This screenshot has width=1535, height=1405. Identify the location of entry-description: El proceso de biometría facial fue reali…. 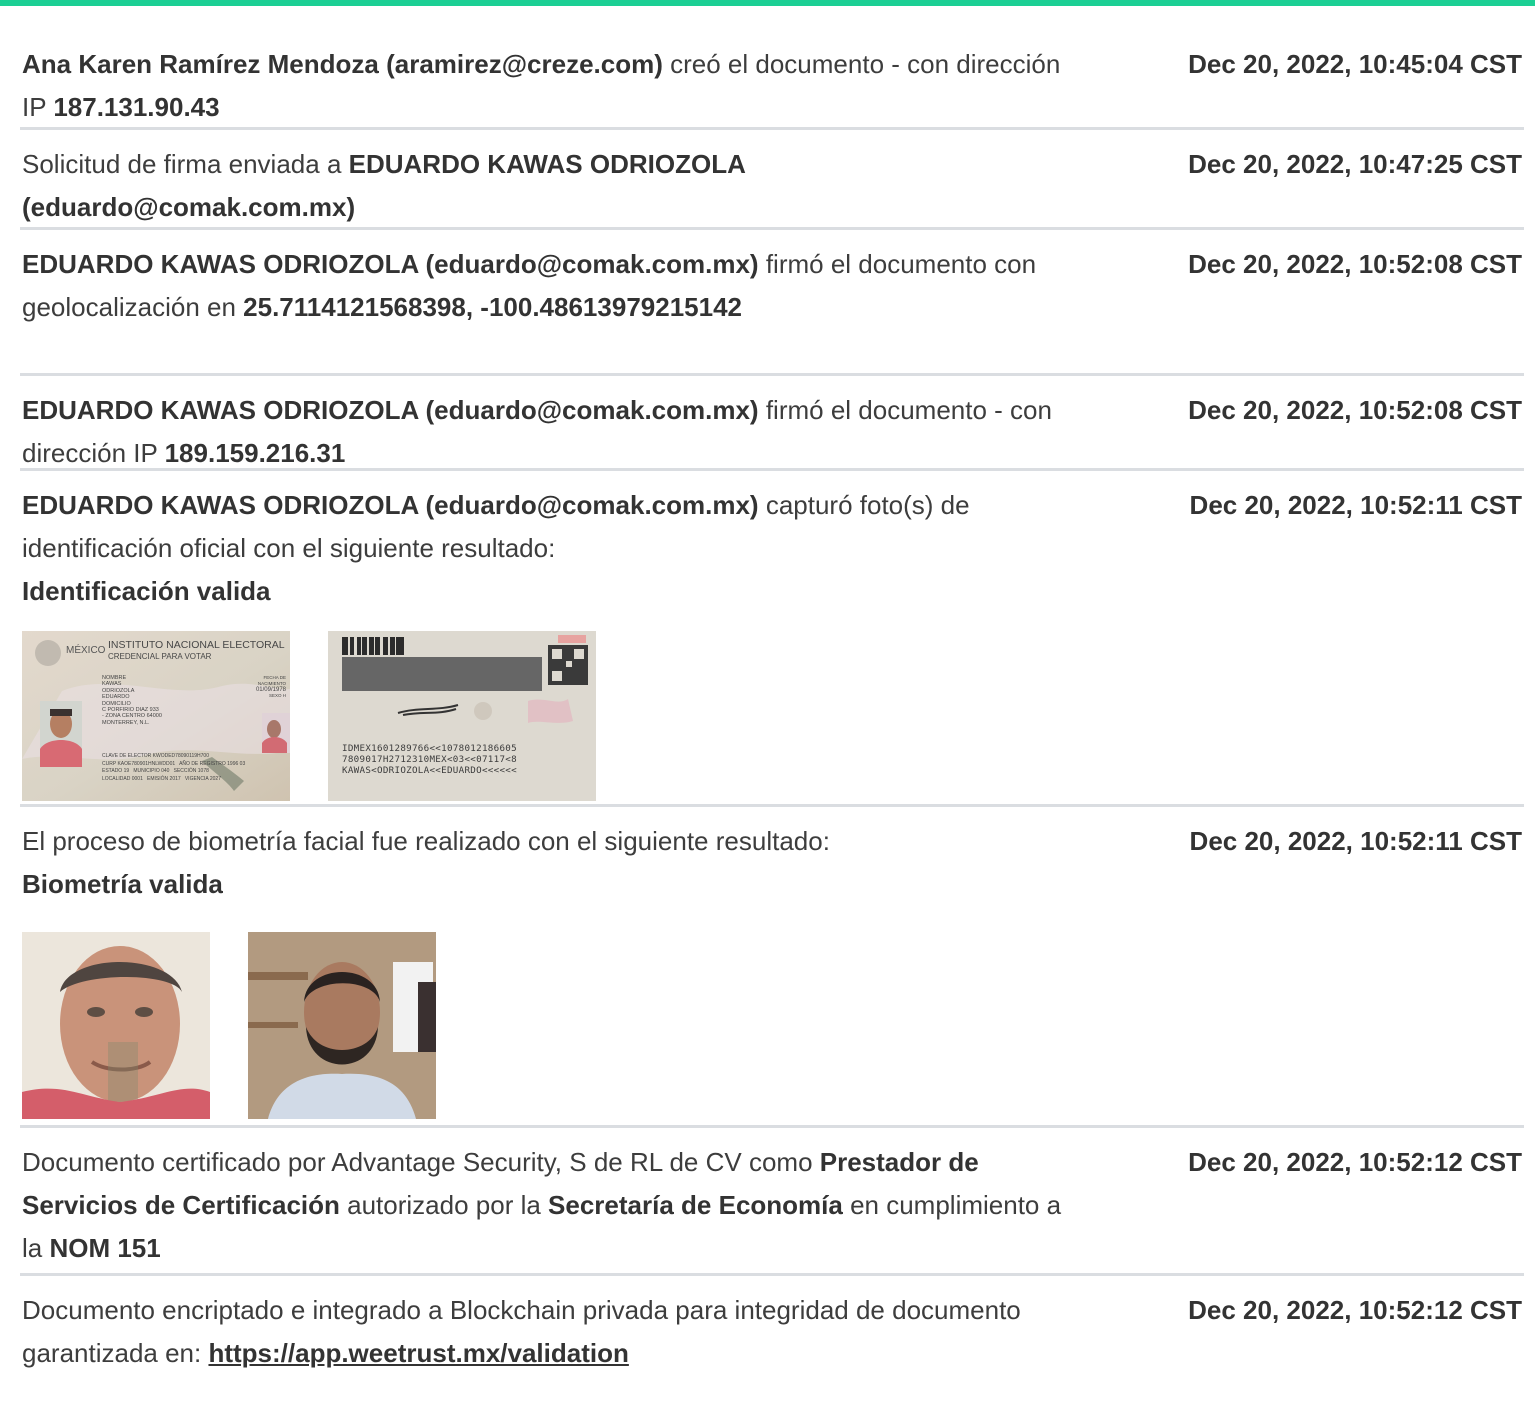
(544, 969).